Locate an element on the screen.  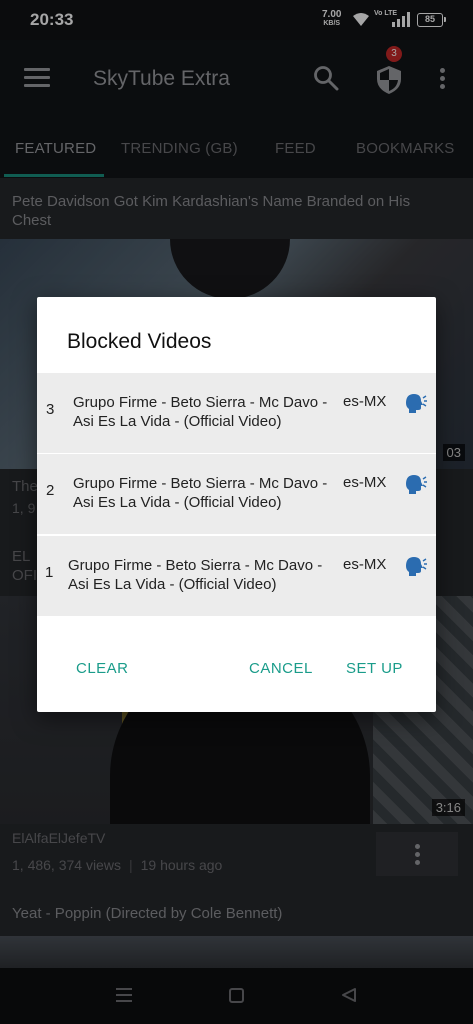
dialog-title: Blocked Videos is located at coordinates (139, 341).